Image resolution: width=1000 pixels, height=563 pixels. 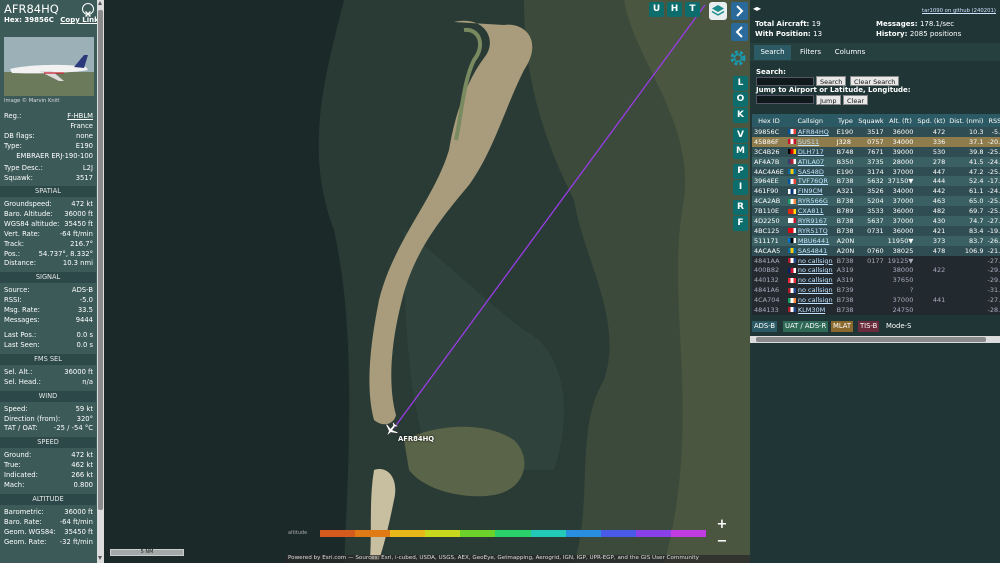 What do you see at coordinates (810, 52) in the screenshot?
I see `tab-filters: Filters` at bounding box center [810, 52].